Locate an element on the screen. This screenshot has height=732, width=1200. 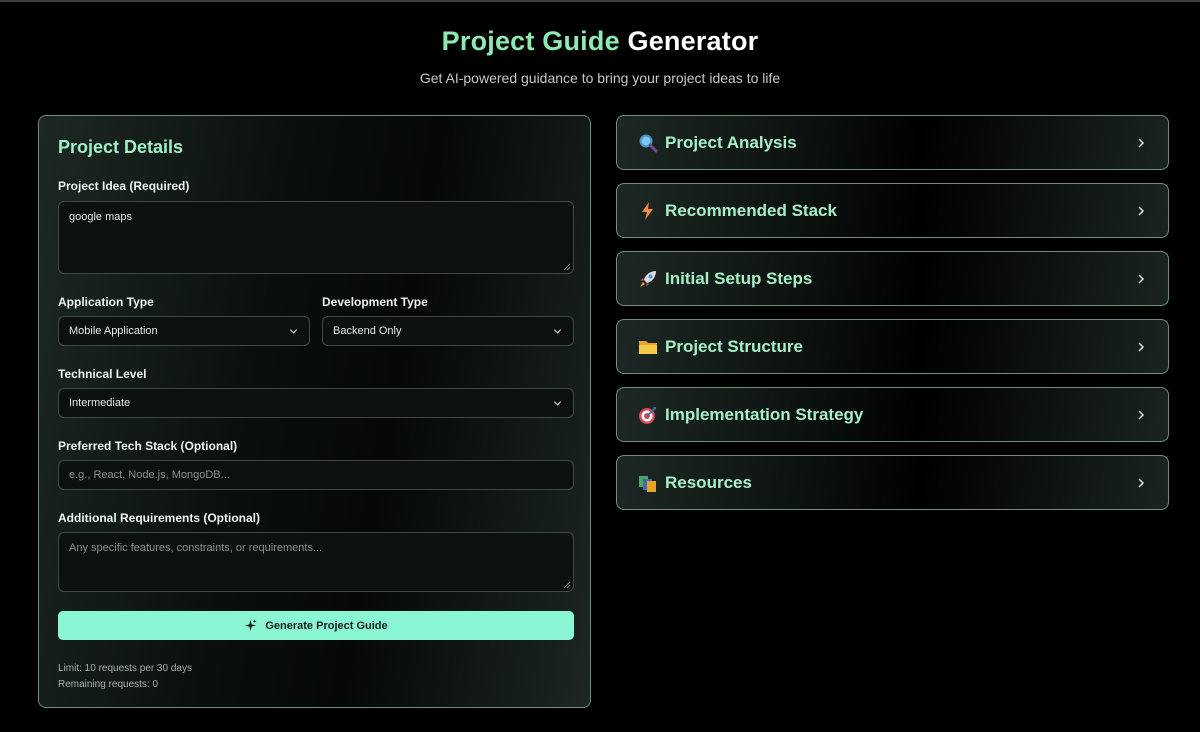
project-idea-label: Project Idea (Required) is located at coordinates (124, 186).